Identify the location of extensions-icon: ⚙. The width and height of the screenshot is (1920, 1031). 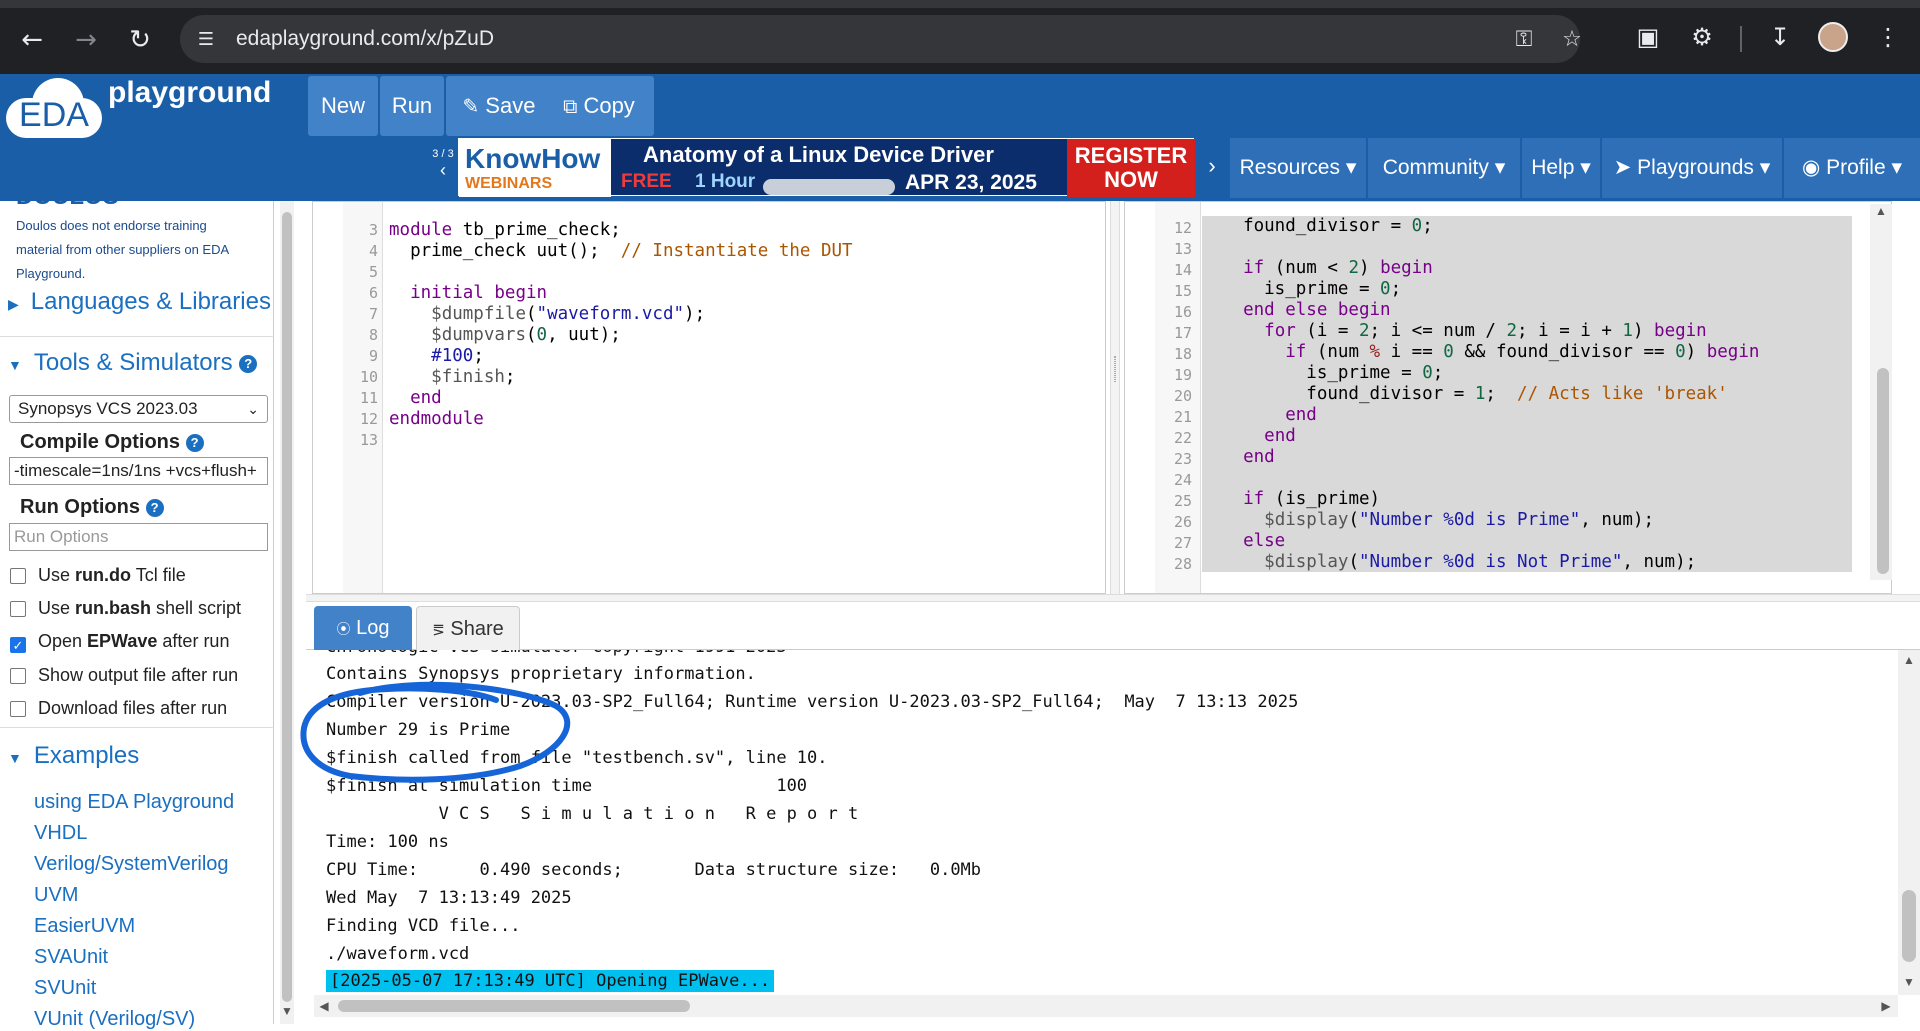
(1702, 38).